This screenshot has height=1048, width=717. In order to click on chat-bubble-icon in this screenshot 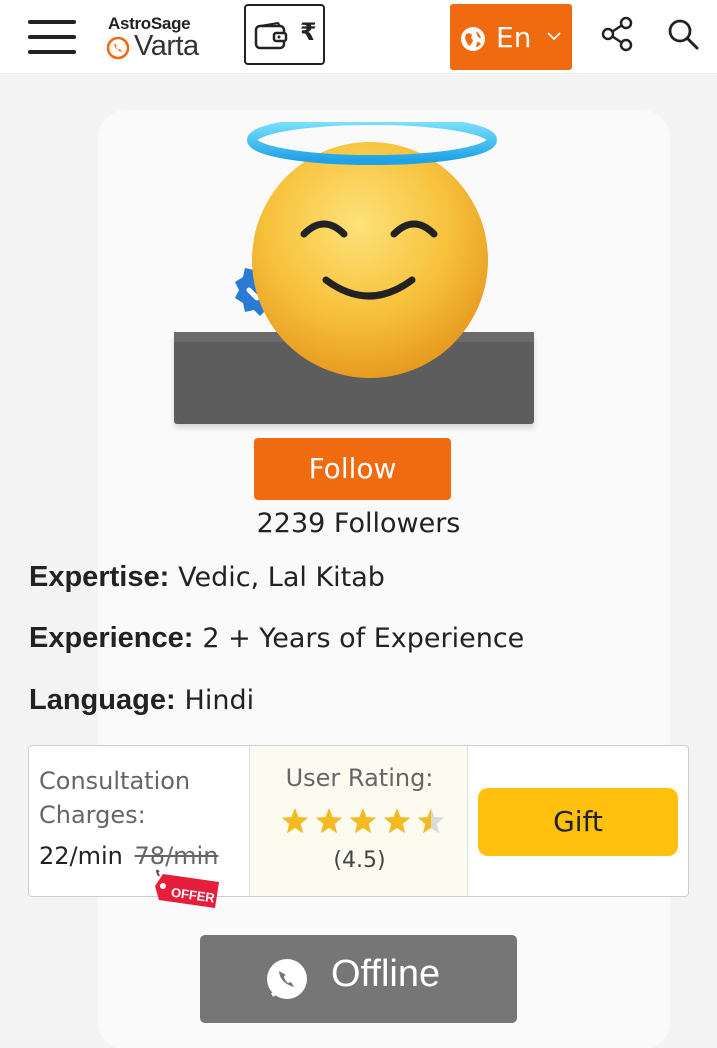, I will do `click(287, 979)`.